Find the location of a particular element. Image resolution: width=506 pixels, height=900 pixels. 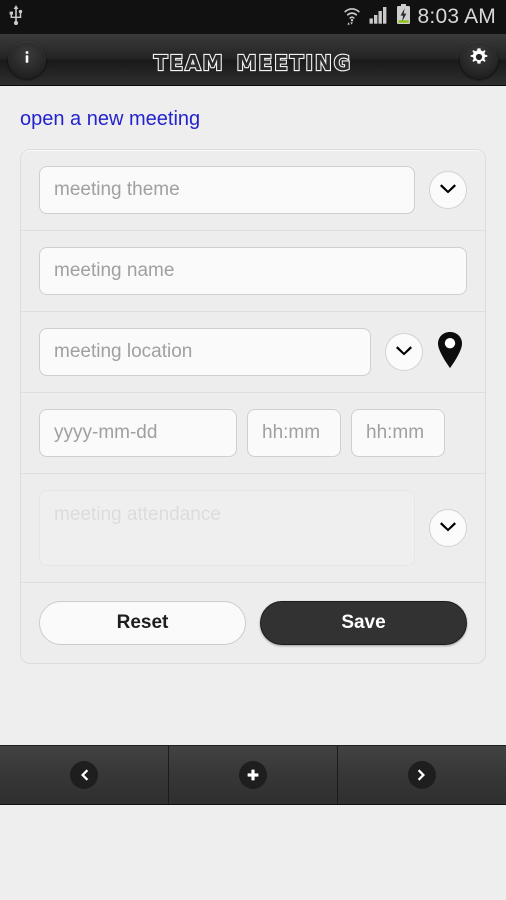

title-bar: Team Meeting is located at coordinates (253, 60).